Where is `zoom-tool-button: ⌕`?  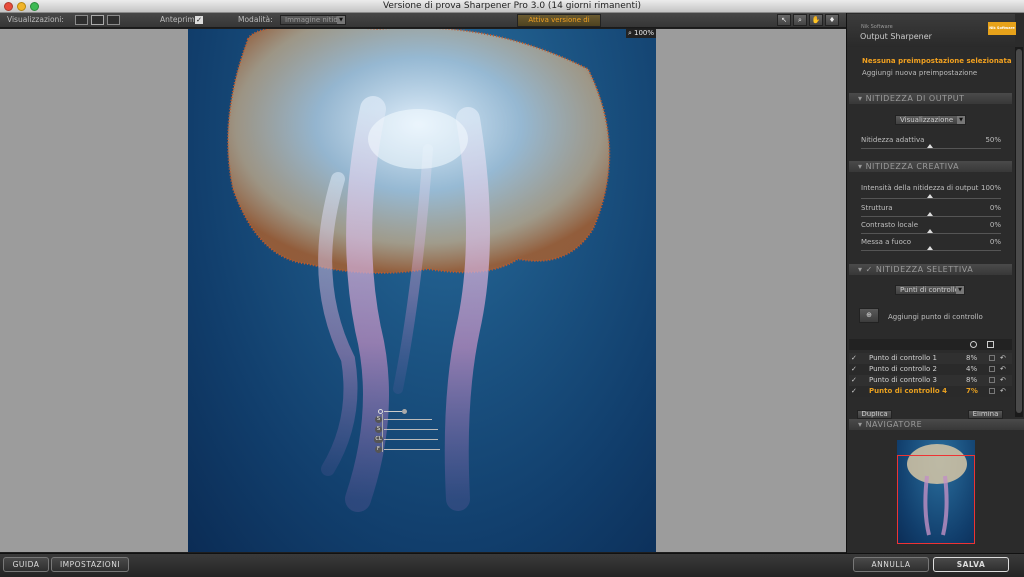
zoom-tool-button: ⌕ is located at coordinates (800, 20).